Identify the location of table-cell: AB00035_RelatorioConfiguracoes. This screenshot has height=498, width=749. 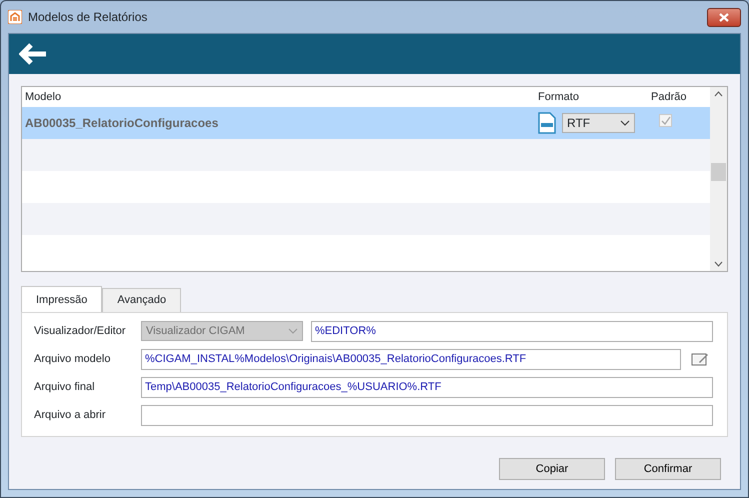
(121, 123).